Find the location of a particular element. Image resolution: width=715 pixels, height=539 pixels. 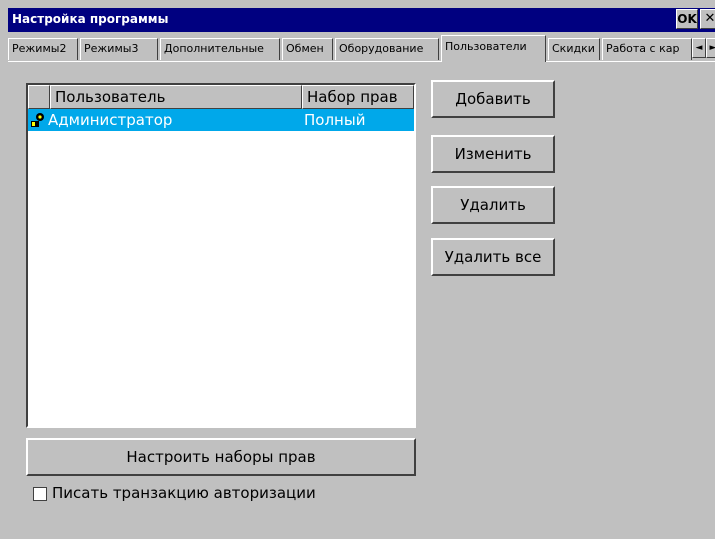

tab-scroll-buttons: ◄ ► is located at coordinates (703, 48).